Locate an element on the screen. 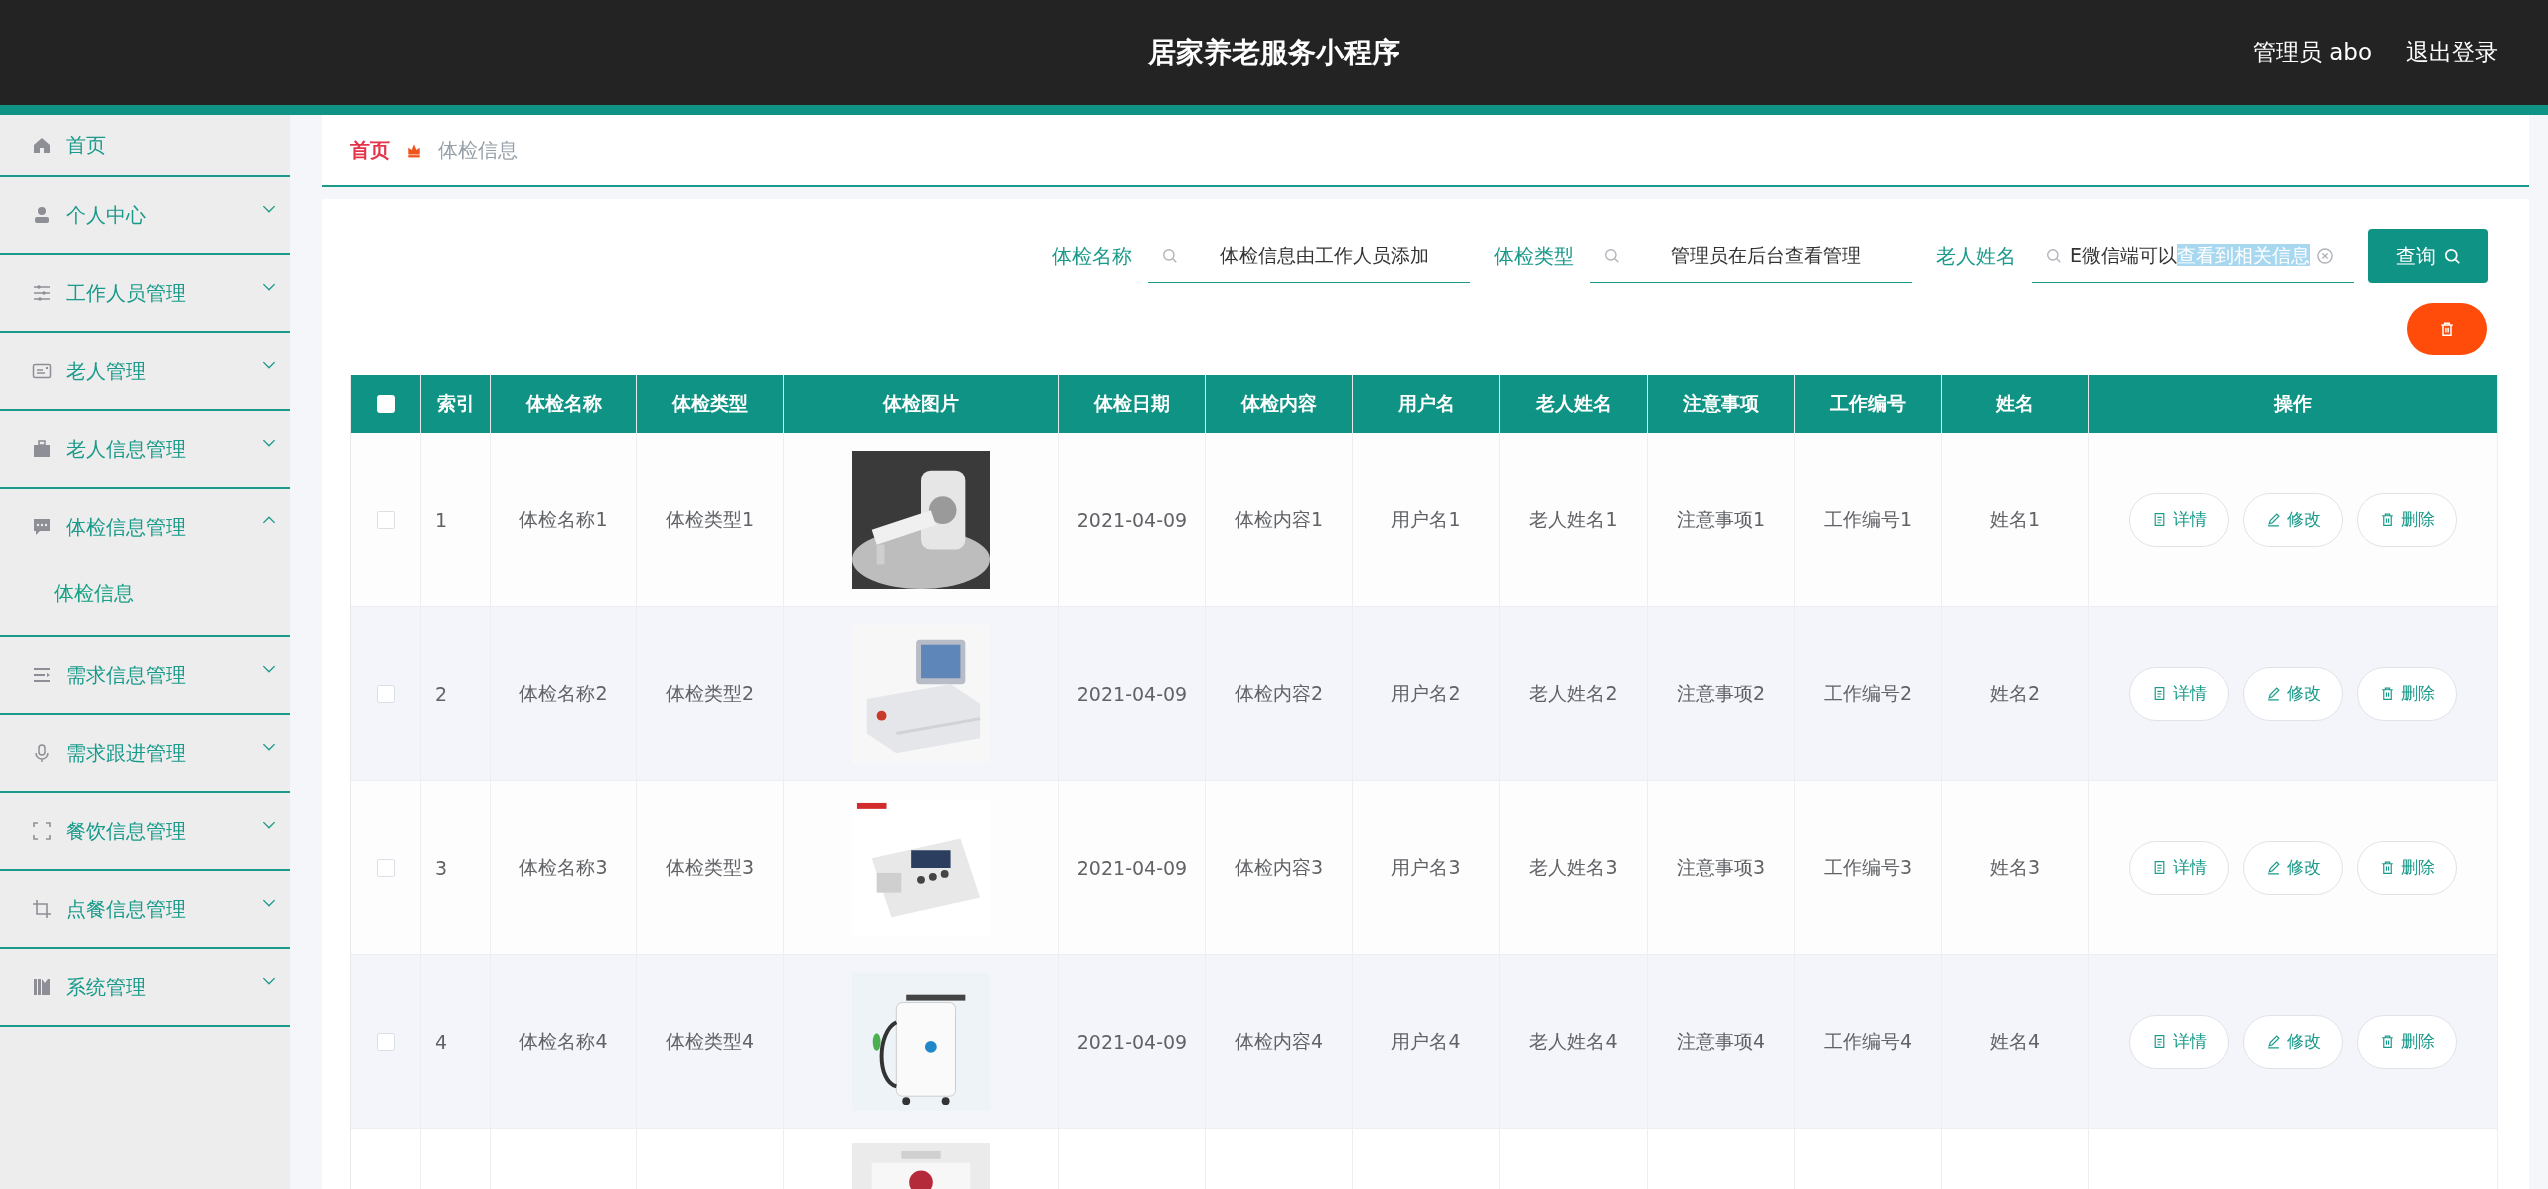 This screenshot has height=1189, width=2548. table-cell: 3 is located at coordinates (441, 867).